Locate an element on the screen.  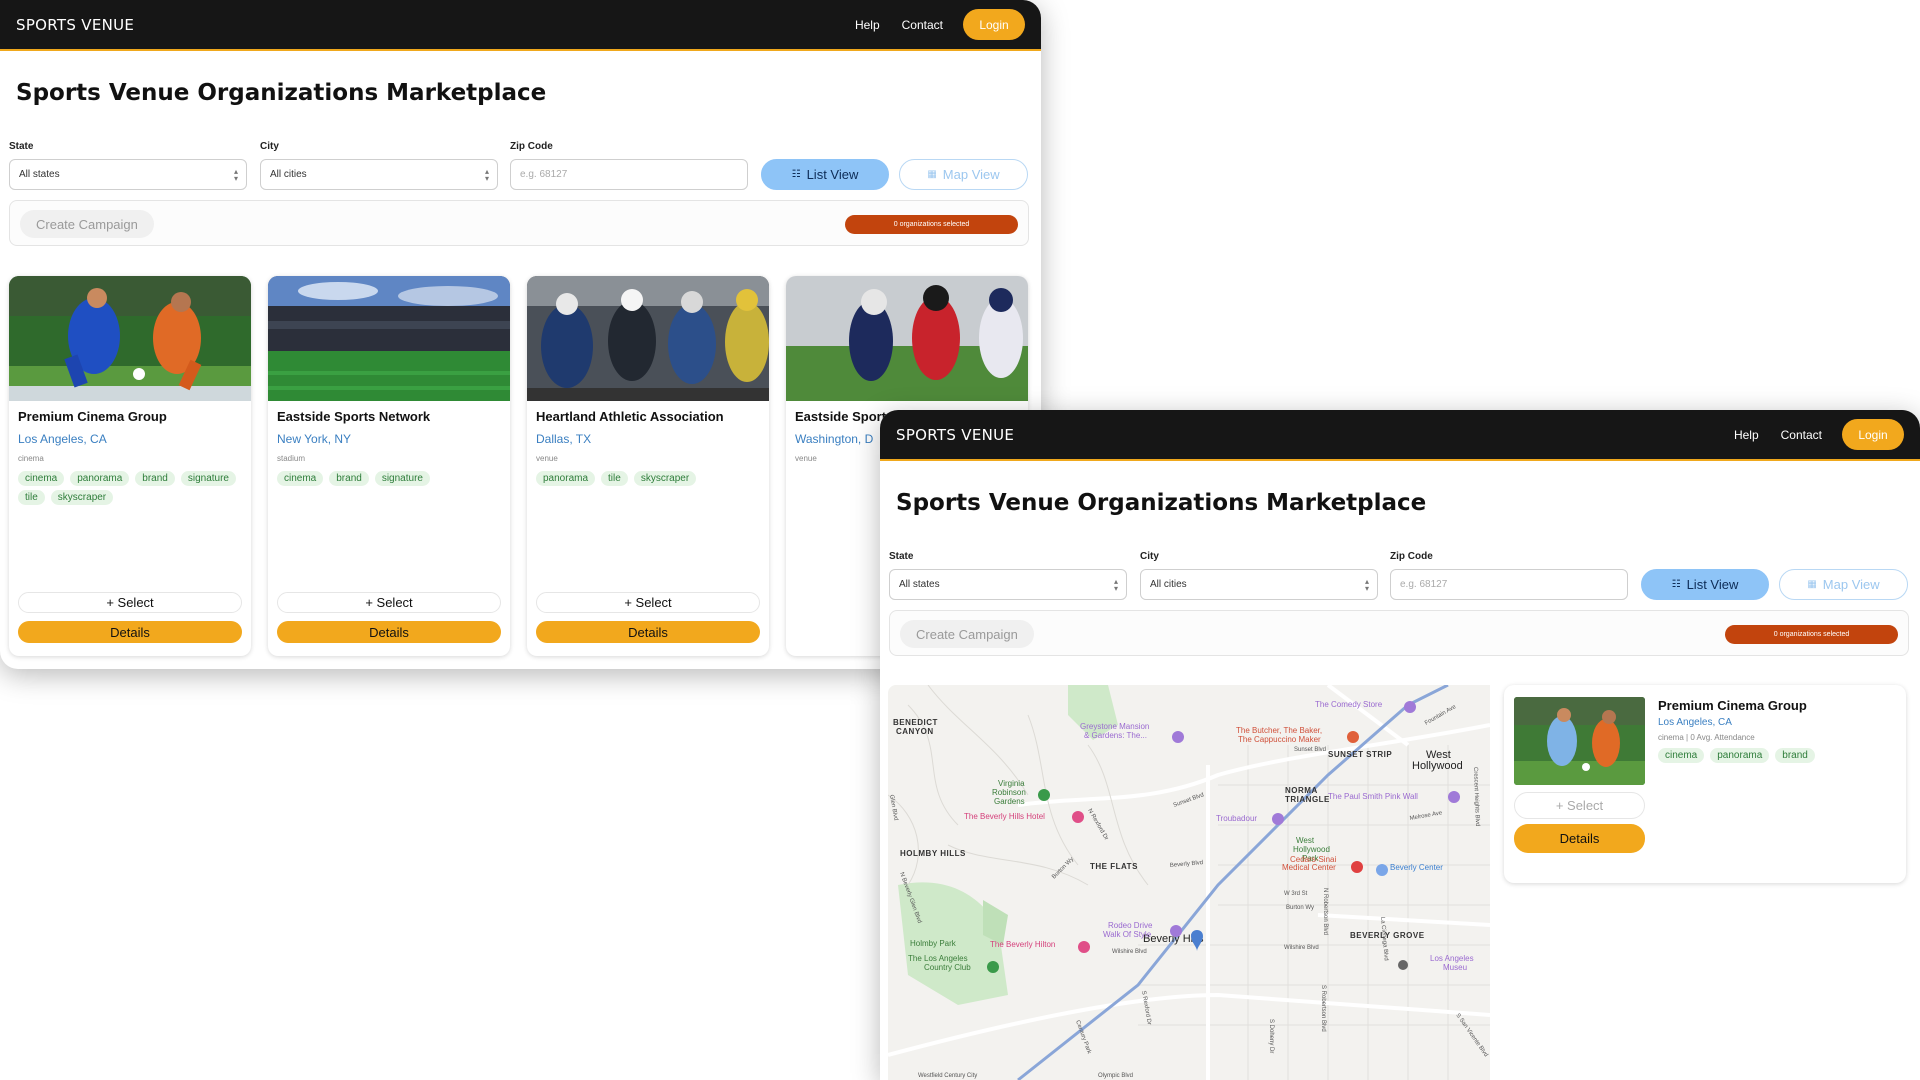
map-label-robinson: Robinson is located at coordinates (1009, 792).